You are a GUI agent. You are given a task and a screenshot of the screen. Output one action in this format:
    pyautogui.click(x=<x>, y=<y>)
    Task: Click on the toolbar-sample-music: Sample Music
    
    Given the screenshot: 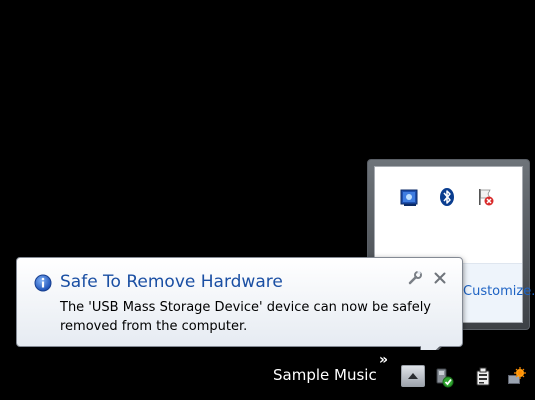 What is the action you would take?
    pyautogui.click(x=325, y=375)
    